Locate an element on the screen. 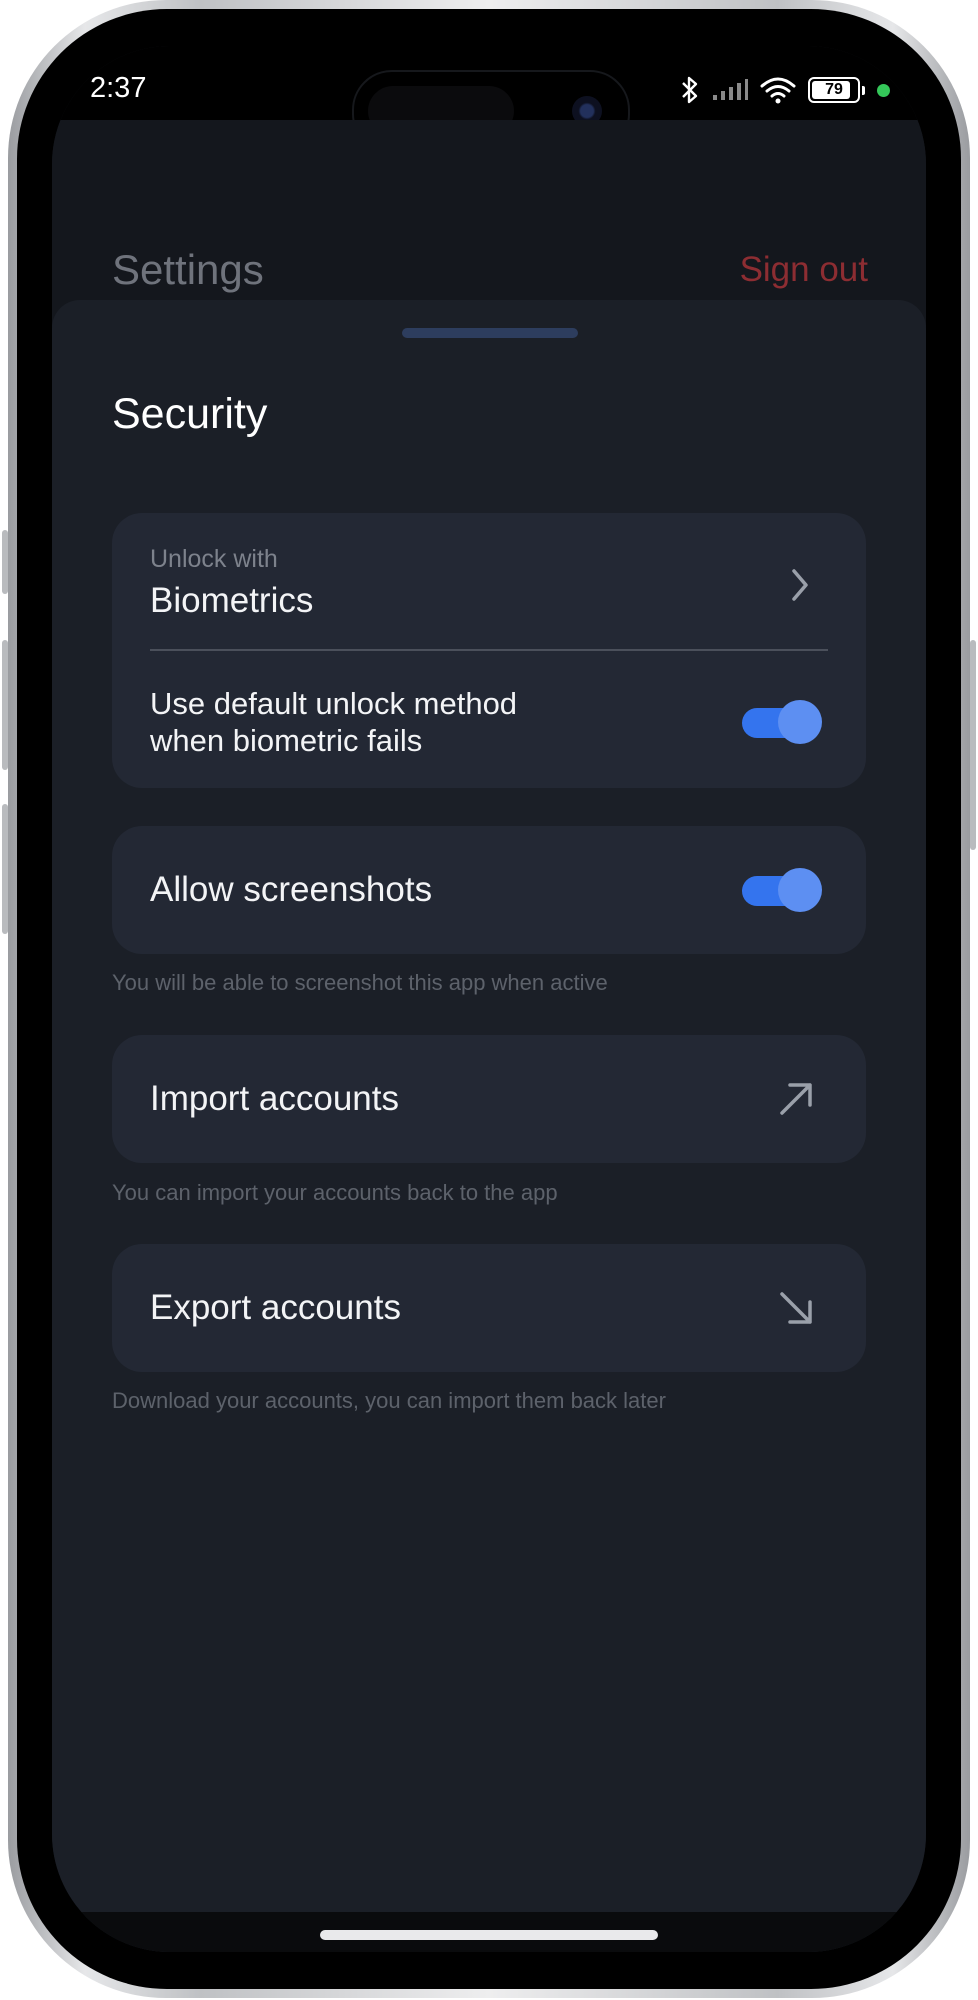 Image resolution: width=978 pixels, height=2000 pixels. sheet-title: Security is located at coordinates (190, 414).